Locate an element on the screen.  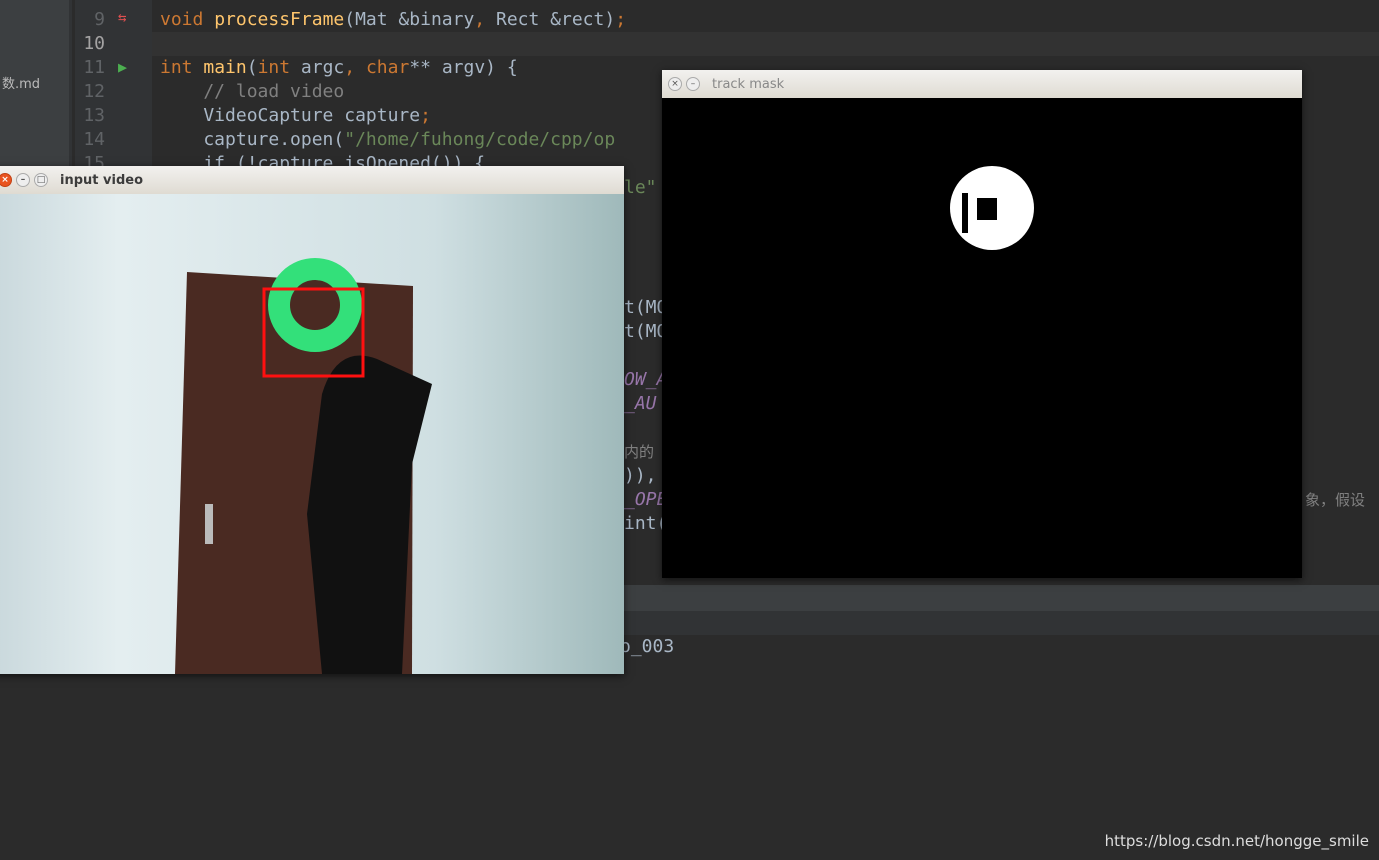
code-fragment: _OPE is located at coordinates (646, 499).